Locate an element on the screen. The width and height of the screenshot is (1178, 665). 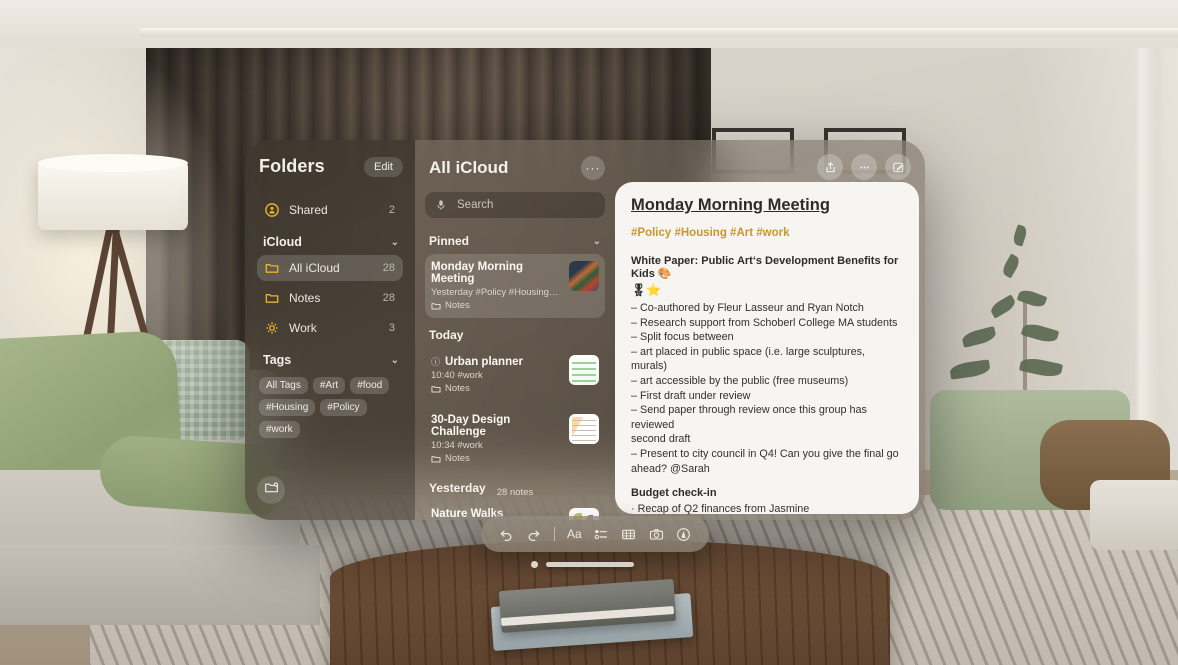
group-header-pinned: Pinned ⌄ is located at coordinates (515, 242).